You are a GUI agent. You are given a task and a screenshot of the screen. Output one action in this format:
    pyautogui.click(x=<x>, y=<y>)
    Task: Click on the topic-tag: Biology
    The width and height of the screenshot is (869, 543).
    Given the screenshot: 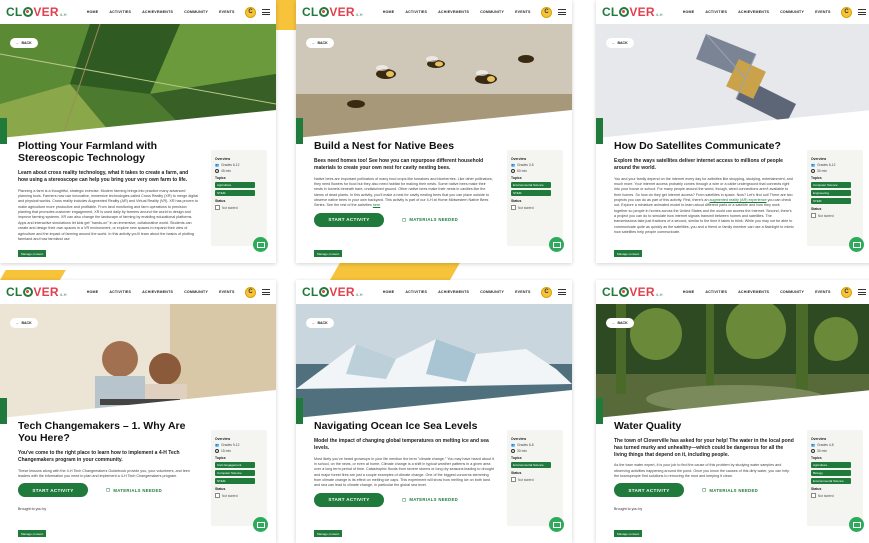 What is the action you would take?
    pyautogui.click(x=831, y=473)
    